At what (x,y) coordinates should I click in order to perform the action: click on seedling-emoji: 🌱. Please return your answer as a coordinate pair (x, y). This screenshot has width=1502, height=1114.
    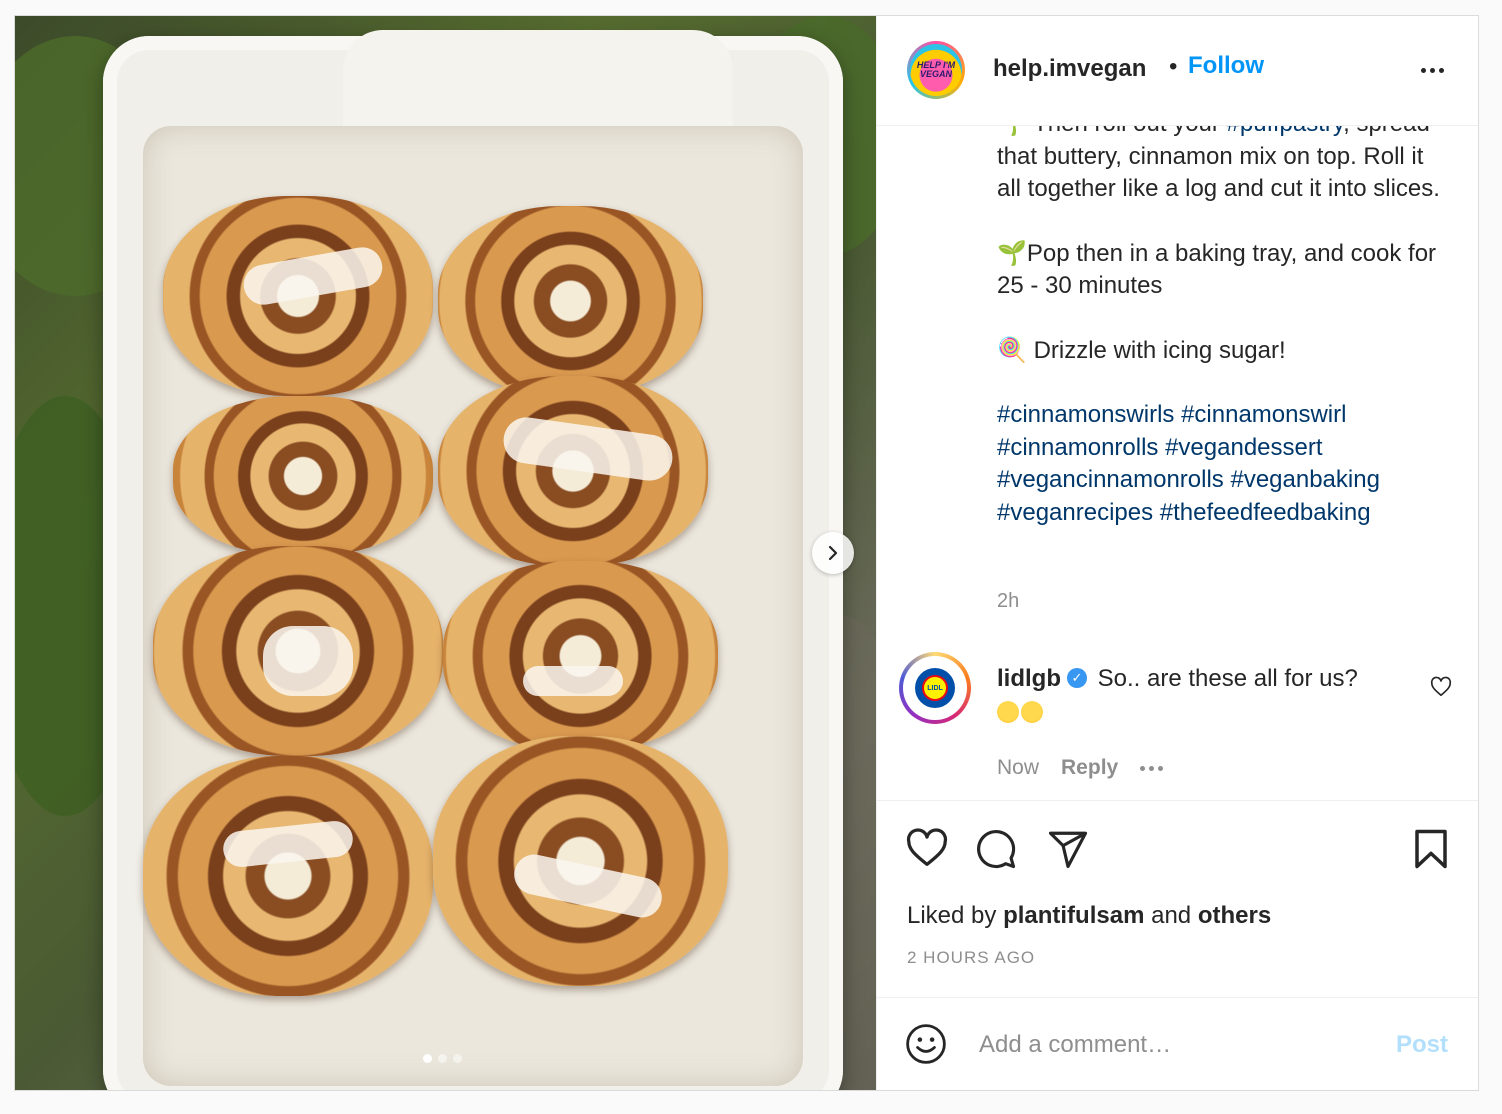
    Looking at the image, I should click on (1012, 253).